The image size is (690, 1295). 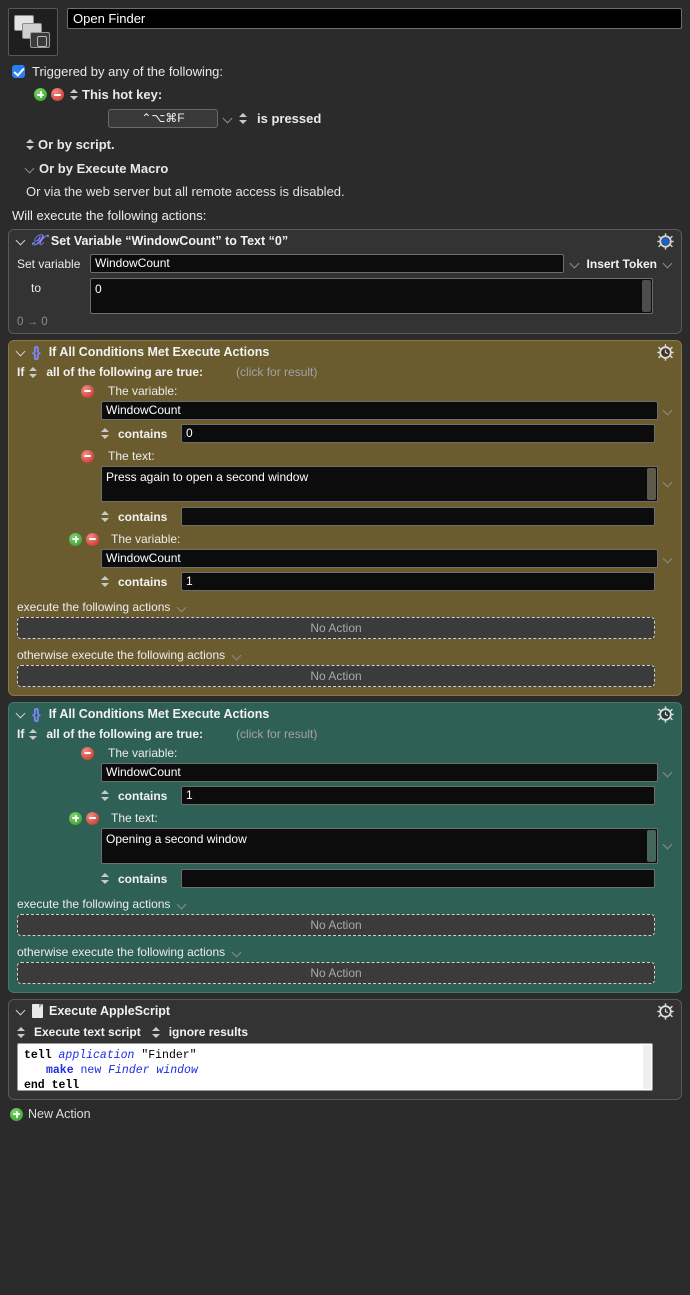 What do you see at coordinates (647, 1067) in the screenshot?
I see `code-scrollbar` at bounding box center [647, 1067].